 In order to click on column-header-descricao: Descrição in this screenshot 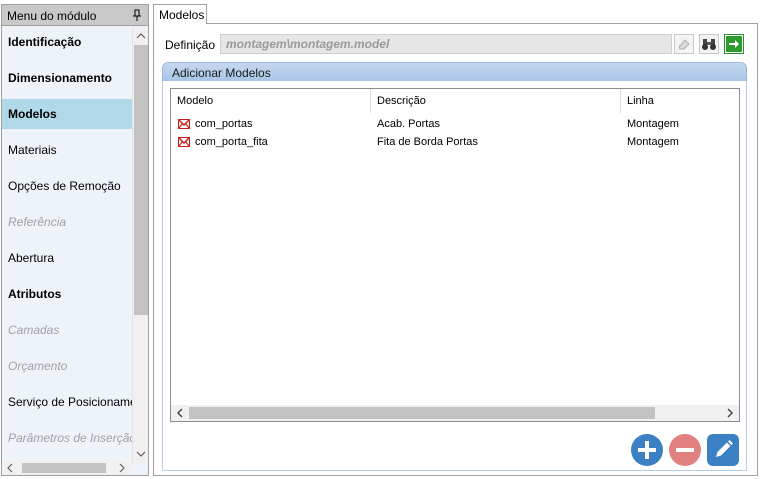, I will do `click(496, 101)`.